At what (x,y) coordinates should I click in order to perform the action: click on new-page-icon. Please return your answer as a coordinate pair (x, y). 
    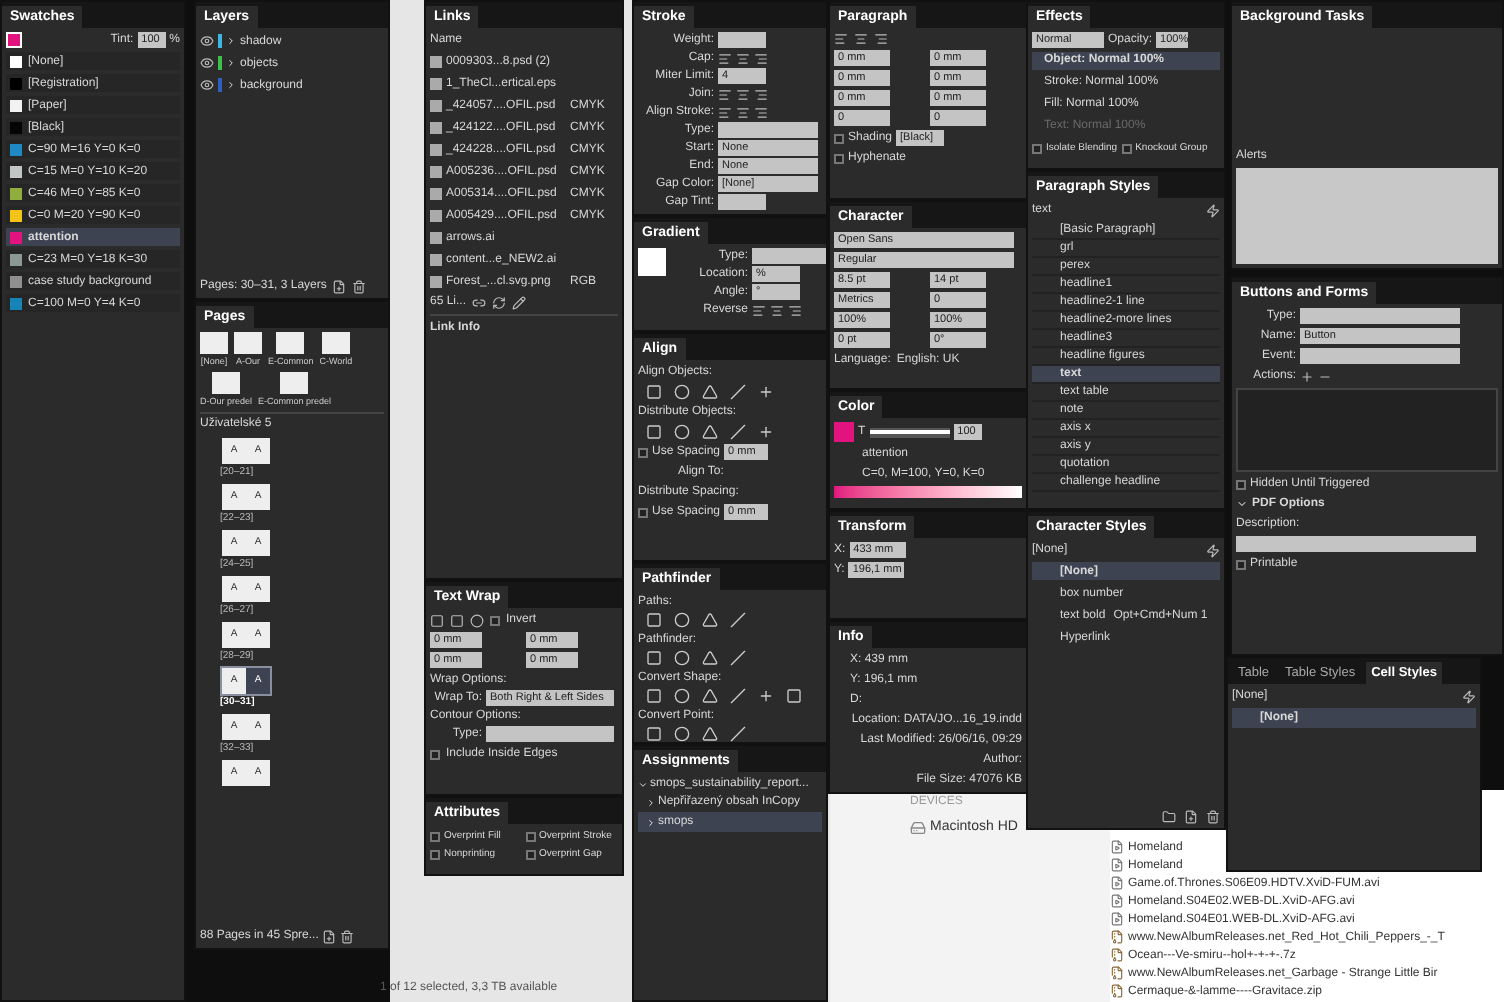
    Looking at the image, I should click on (329, 936).